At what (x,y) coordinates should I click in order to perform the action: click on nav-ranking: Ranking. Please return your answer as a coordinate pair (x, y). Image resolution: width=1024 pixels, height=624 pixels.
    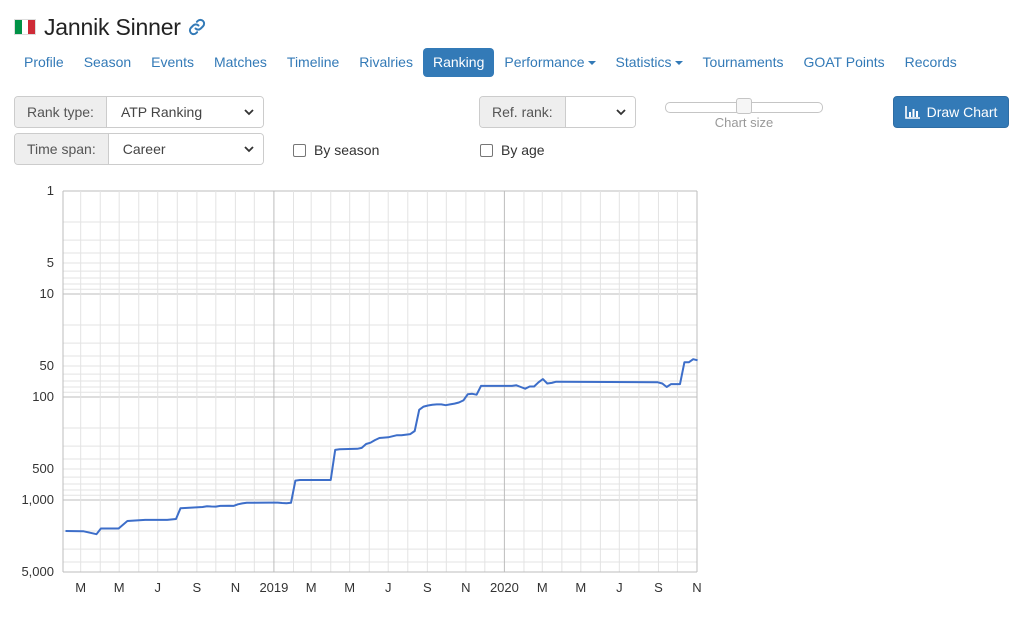
    Looking at the image, I should click on (458, 62).